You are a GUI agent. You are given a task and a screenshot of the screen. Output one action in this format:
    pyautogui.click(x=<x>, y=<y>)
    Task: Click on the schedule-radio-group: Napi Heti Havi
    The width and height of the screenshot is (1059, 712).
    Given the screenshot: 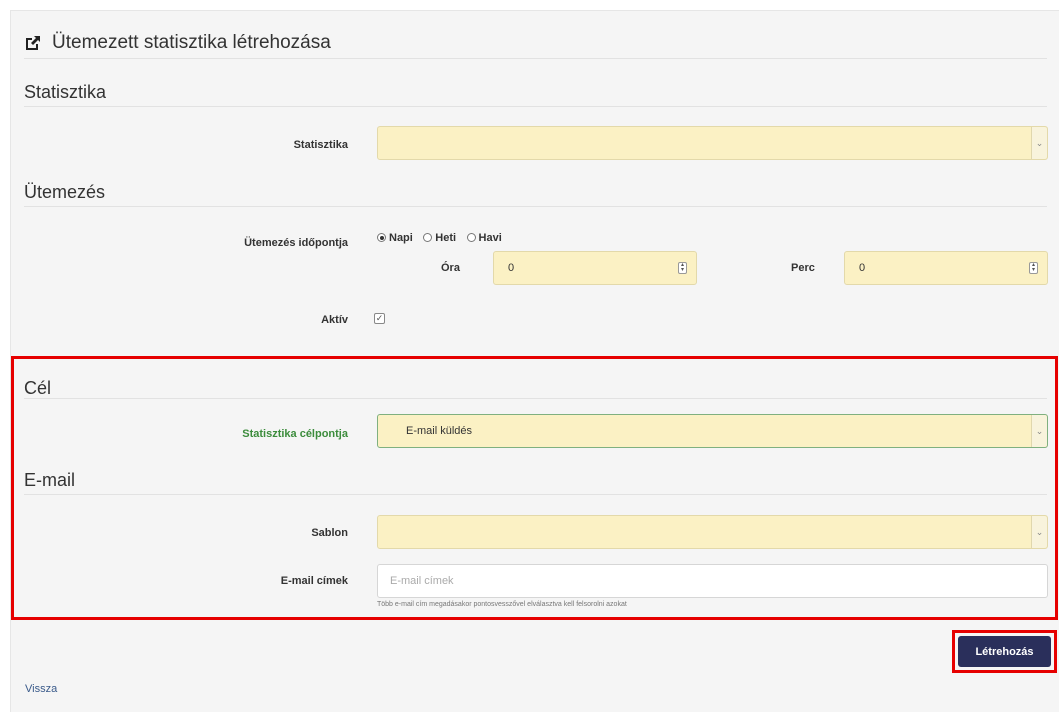 What is the action you would take?
    pyautogui.click(x=442, y=238)
    